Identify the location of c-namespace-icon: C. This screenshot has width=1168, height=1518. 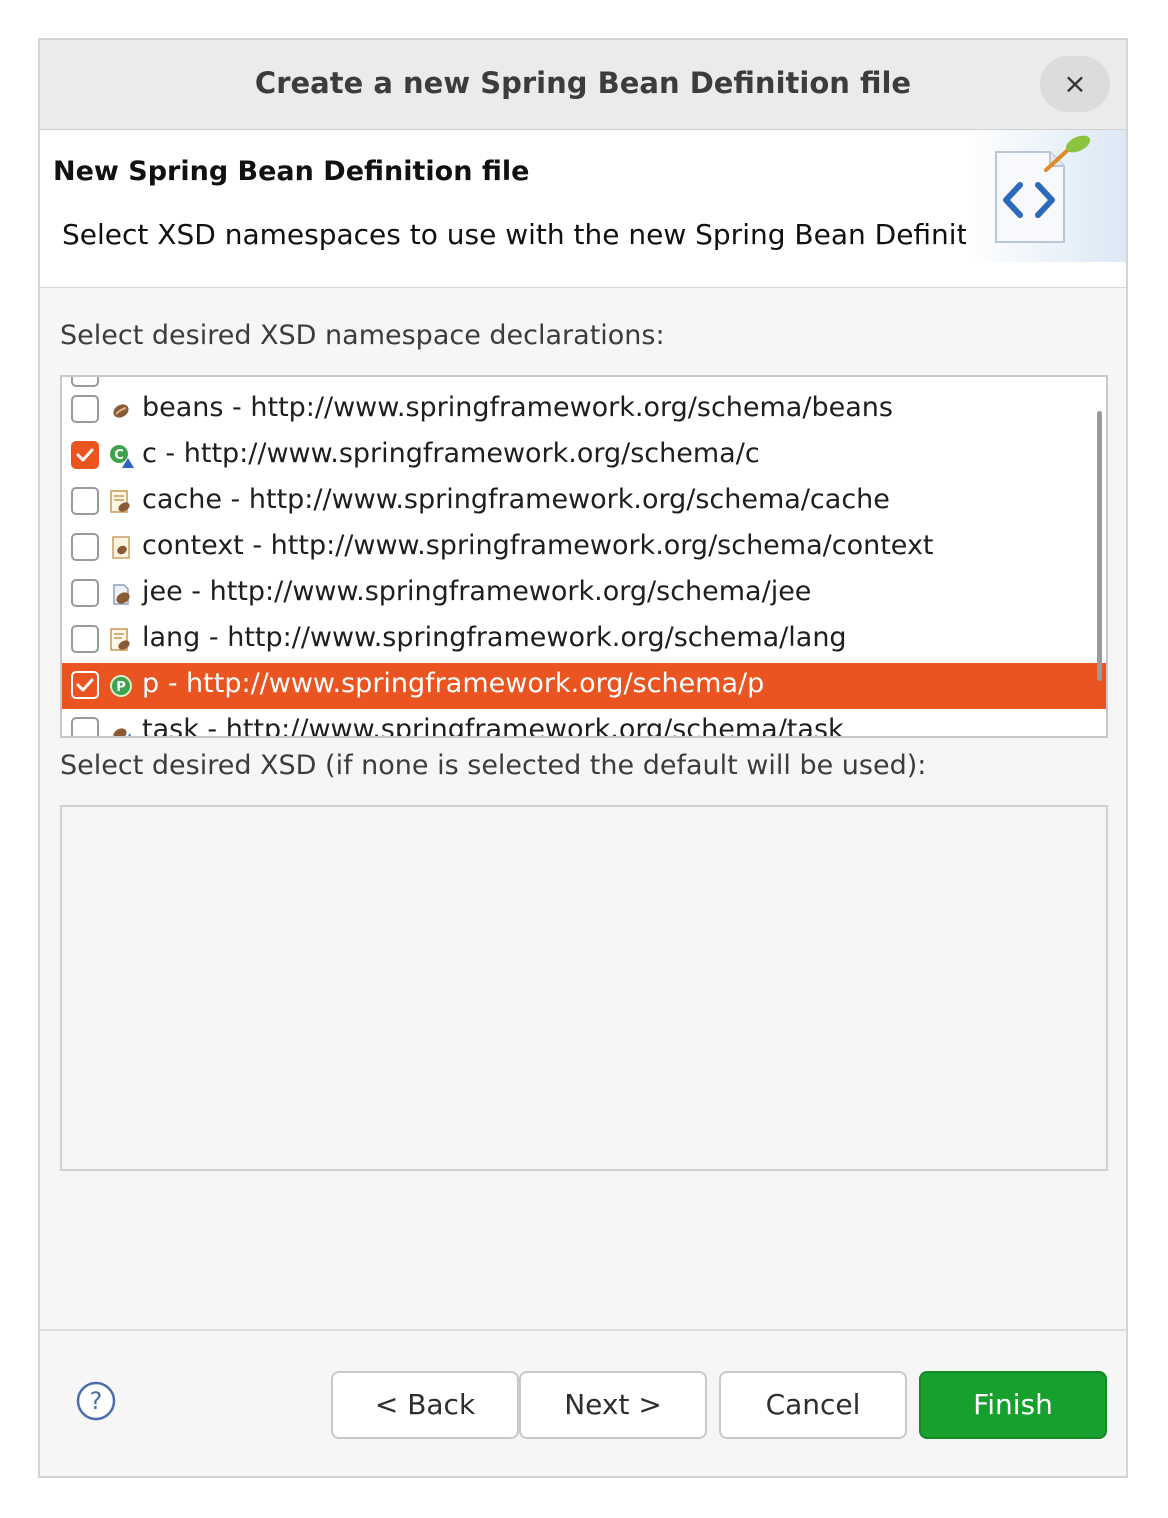
(122, 456).